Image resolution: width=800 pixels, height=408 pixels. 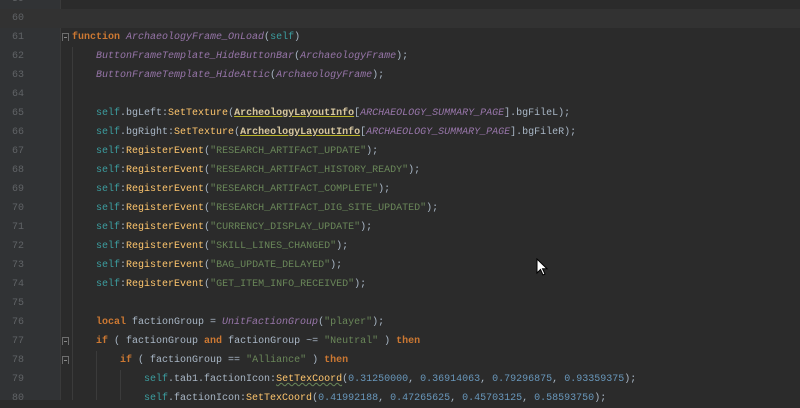 I want to click on code-token: UnitFactionGroup, so click(x=270, y=322).